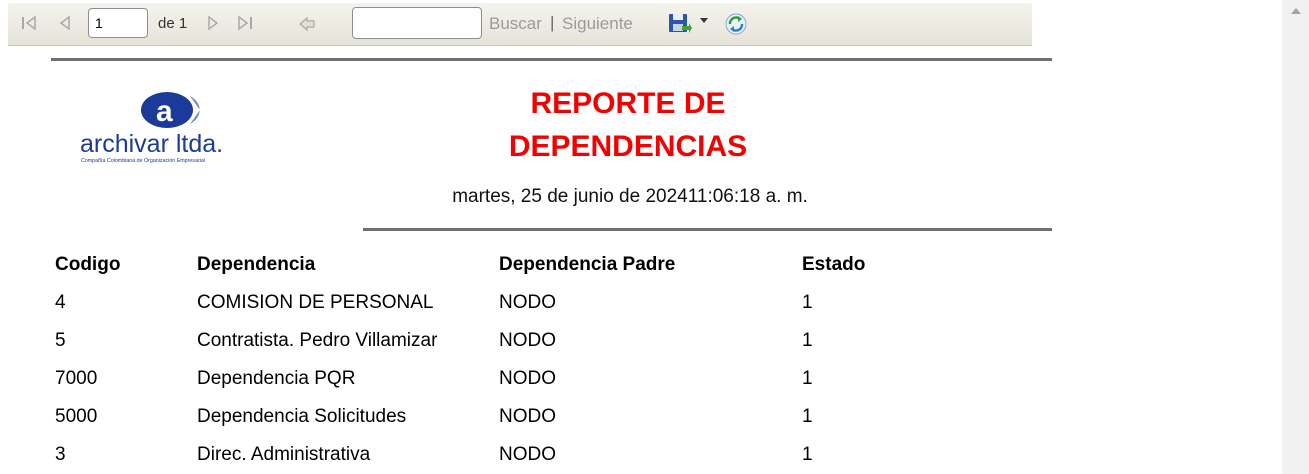 Image resolution: width=1309 pixels, height=474 pixels. What do you see at coordinates (76, 378) in the screenshot?
I see `cell-codigo: 7000` at bounding box center [76, 378].